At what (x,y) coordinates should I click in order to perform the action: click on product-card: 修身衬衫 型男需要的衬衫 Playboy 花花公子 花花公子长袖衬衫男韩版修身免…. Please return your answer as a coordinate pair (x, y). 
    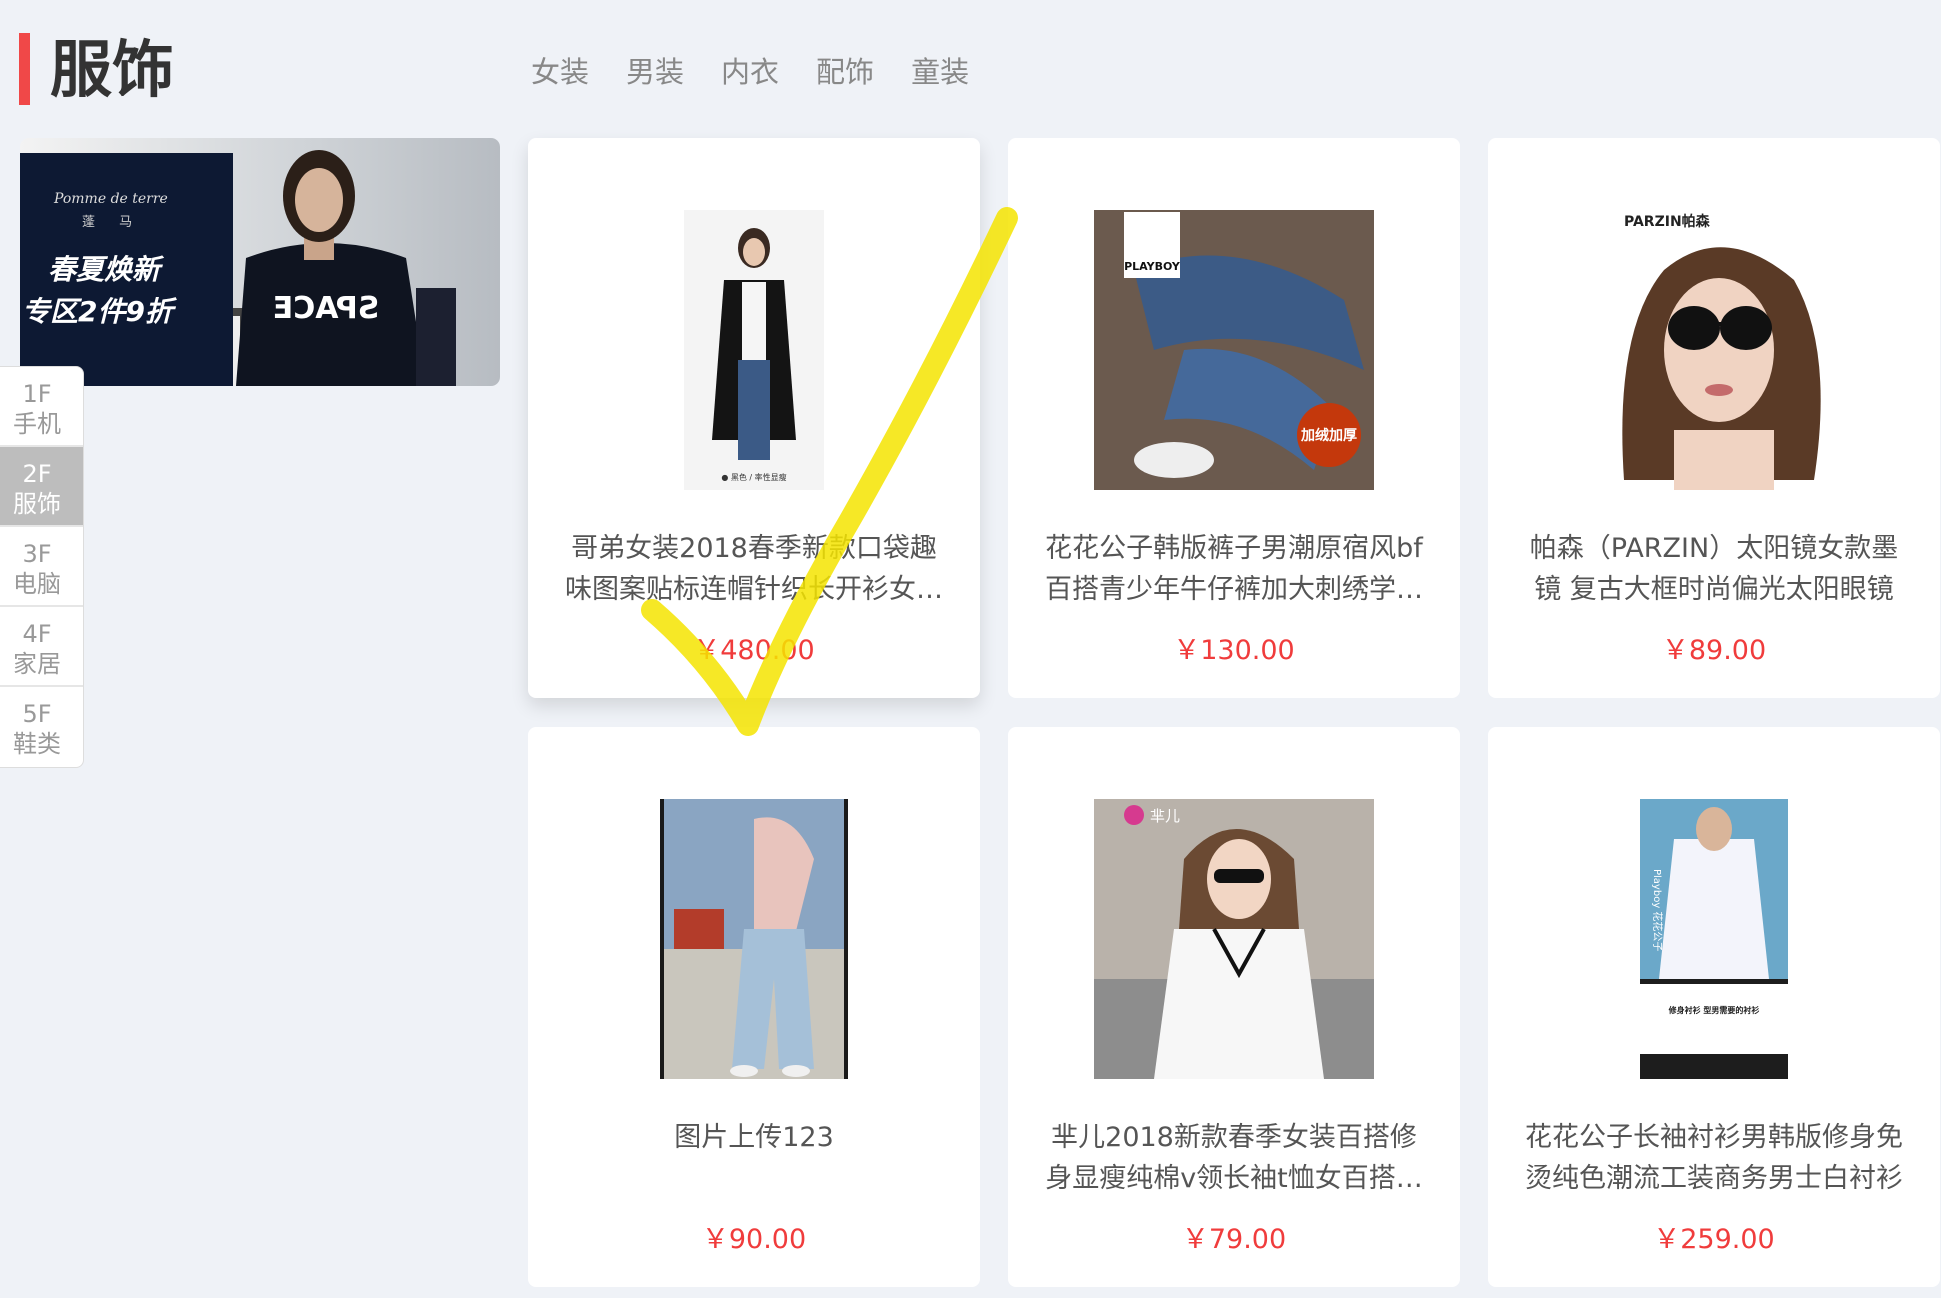
    Looking at the image, I should click on (1714, 1007).